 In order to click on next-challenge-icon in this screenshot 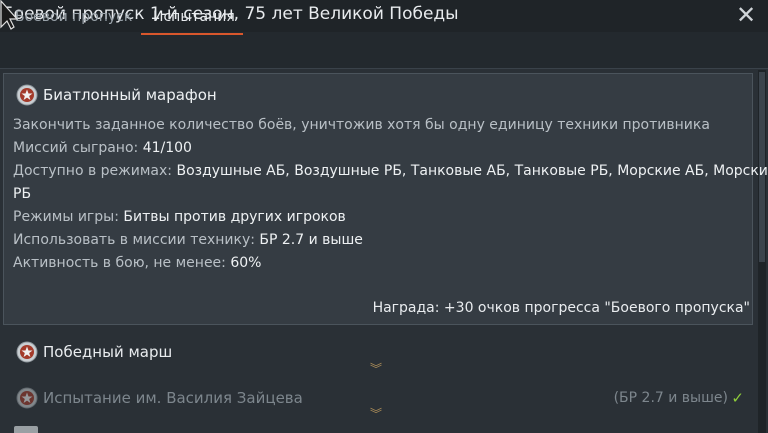, I will do `click(26, 429)`.